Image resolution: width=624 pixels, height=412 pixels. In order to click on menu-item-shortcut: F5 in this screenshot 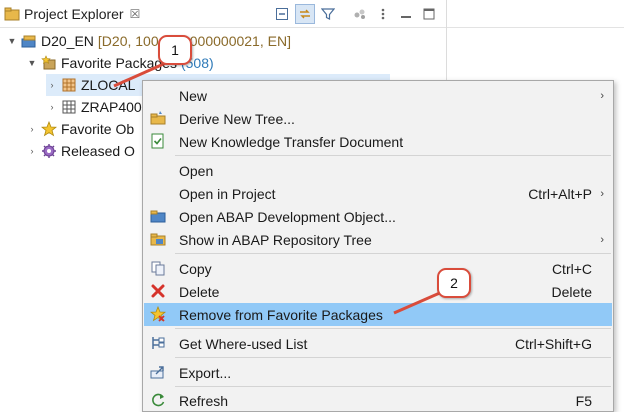, I will do `click(583, 400)`.